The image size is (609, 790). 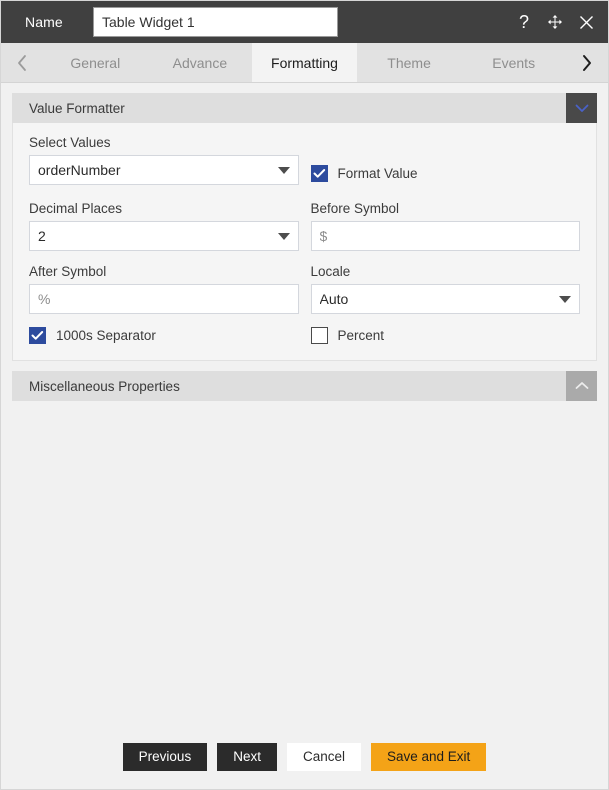 I want to click on locale-label: Locale, so click(x=330, y=271).